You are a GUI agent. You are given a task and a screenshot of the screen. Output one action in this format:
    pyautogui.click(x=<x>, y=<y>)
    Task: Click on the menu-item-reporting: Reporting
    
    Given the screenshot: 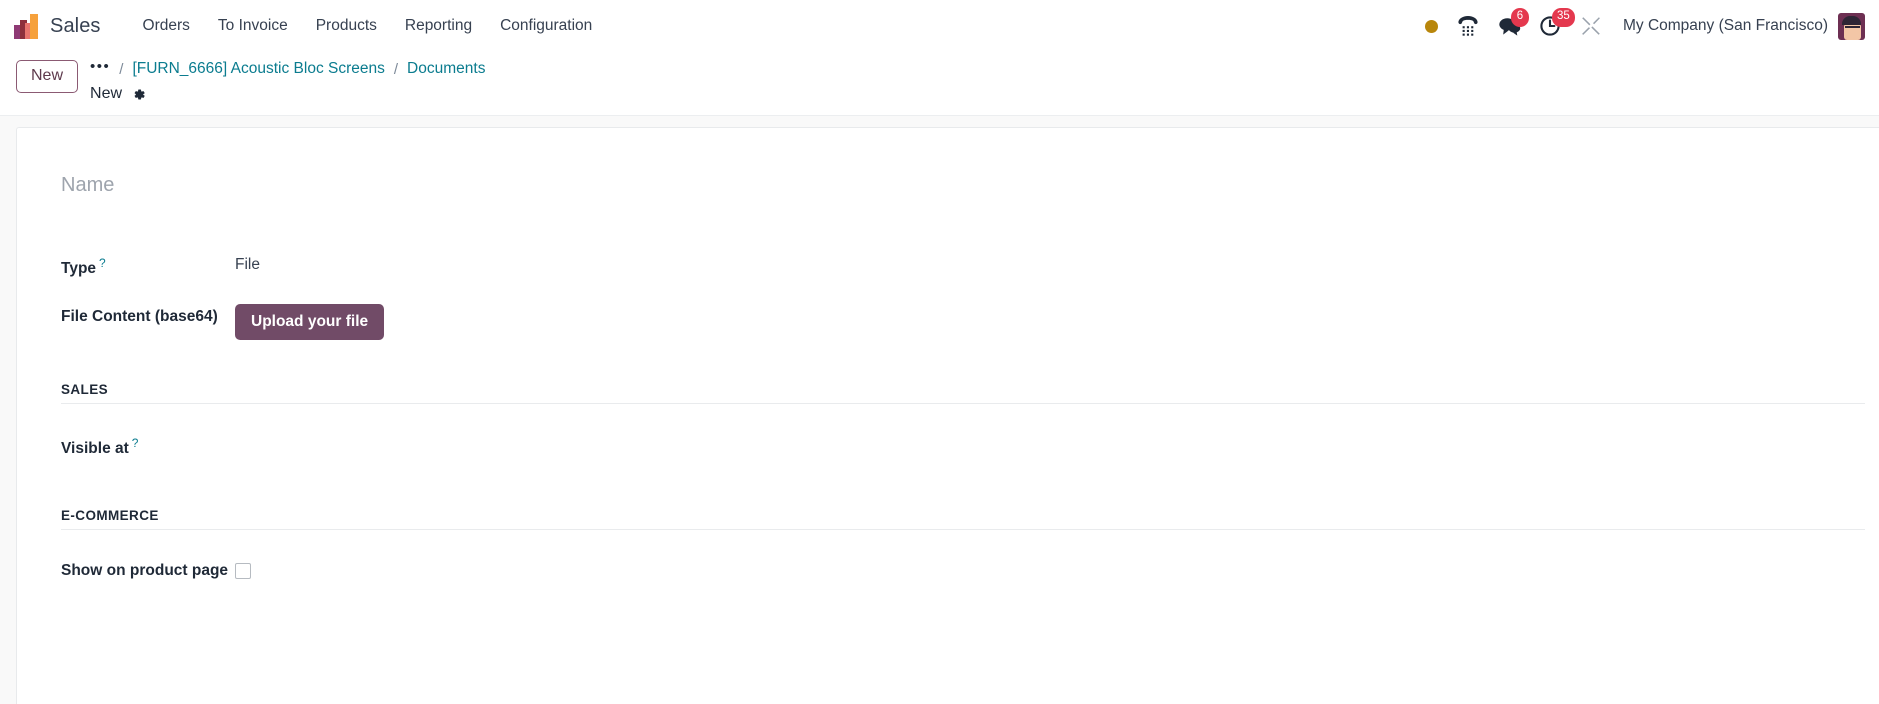 What is the action you would take?
    pyautogui.click(x=438, y=26)
    